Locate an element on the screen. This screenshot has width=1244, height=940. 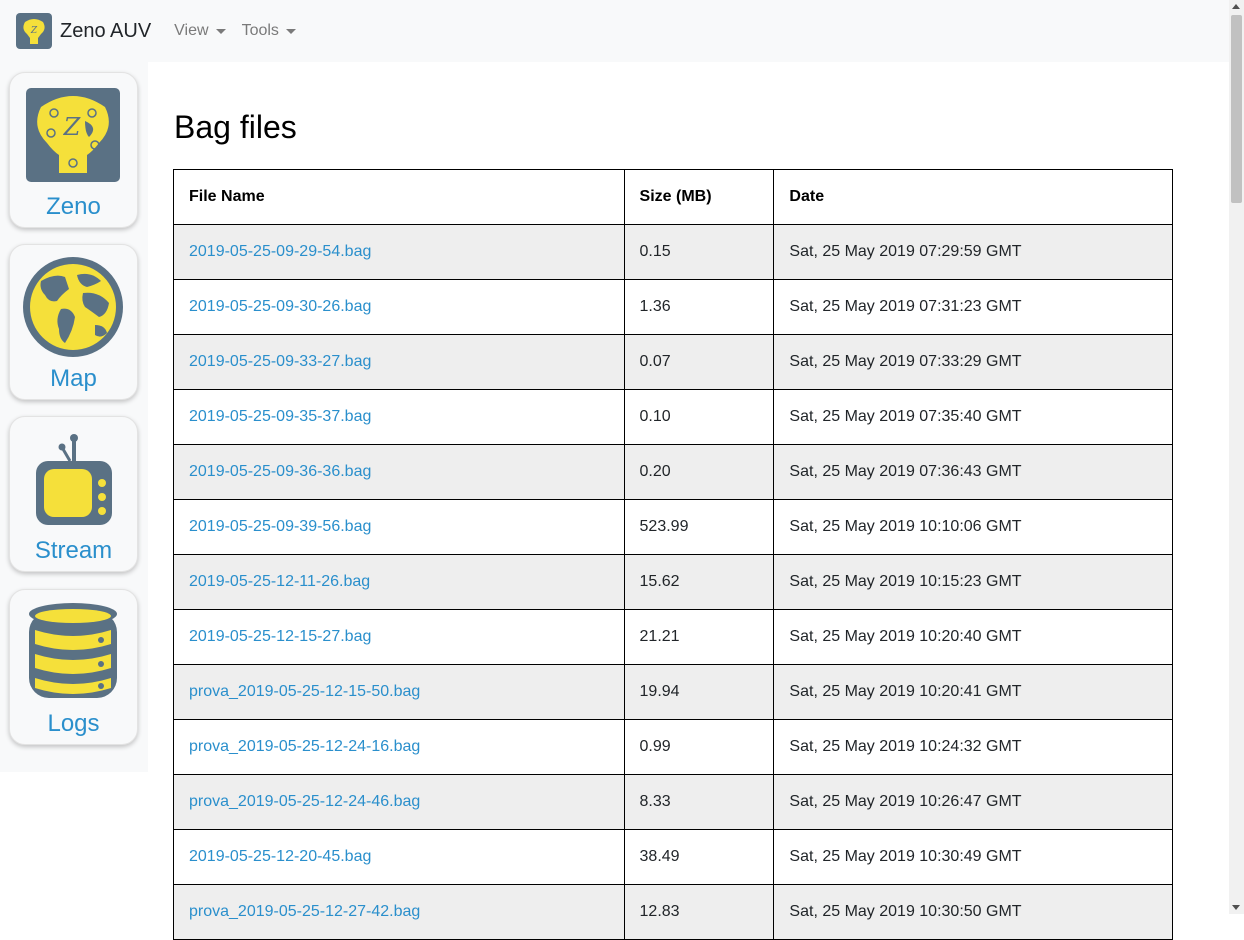
sidebar-item-label: Map is located at coordinates (73, 378).